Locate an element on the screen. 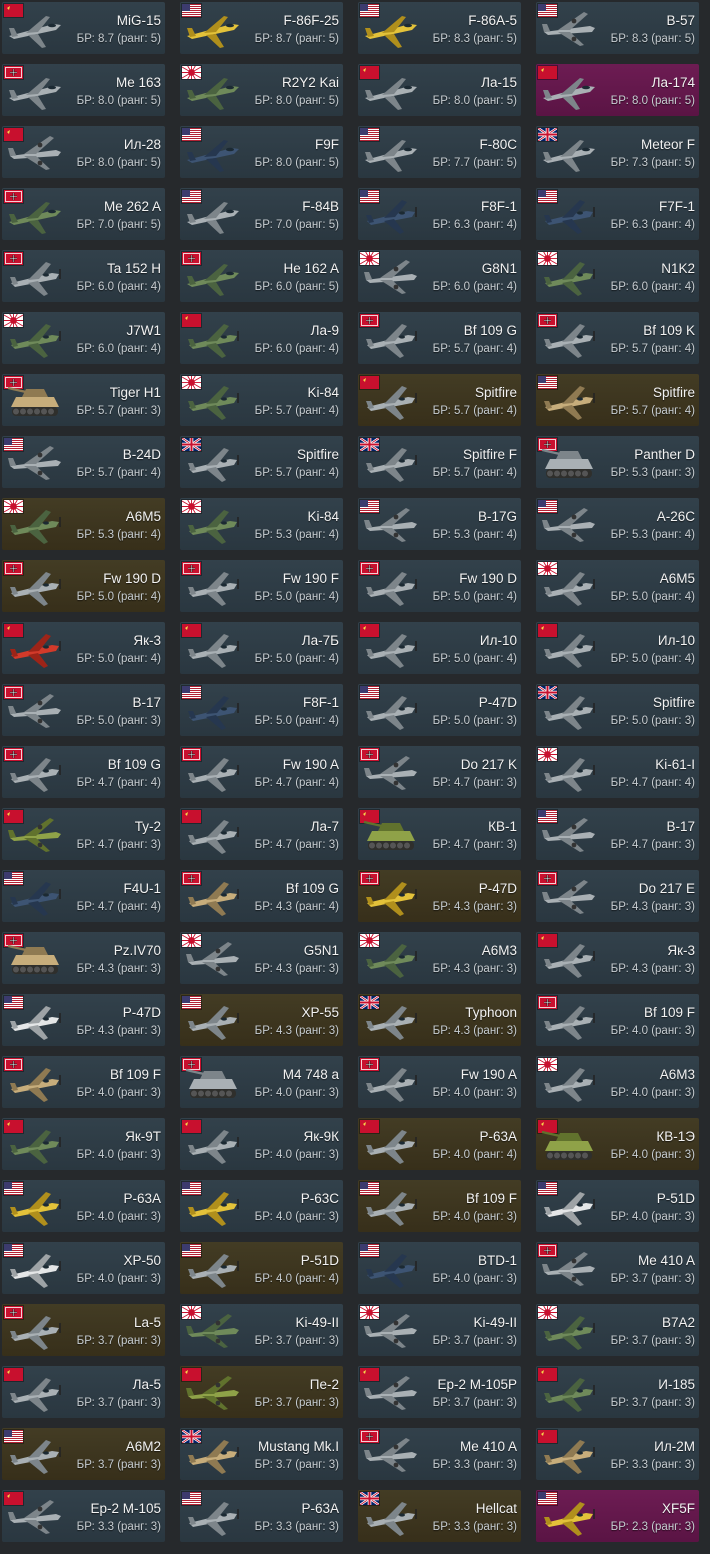 This screenshot has height=1554, width=710. vehicle-card: XF5F БР: 2.3 (ранг: 3) is located at coordinates (617, 1516).